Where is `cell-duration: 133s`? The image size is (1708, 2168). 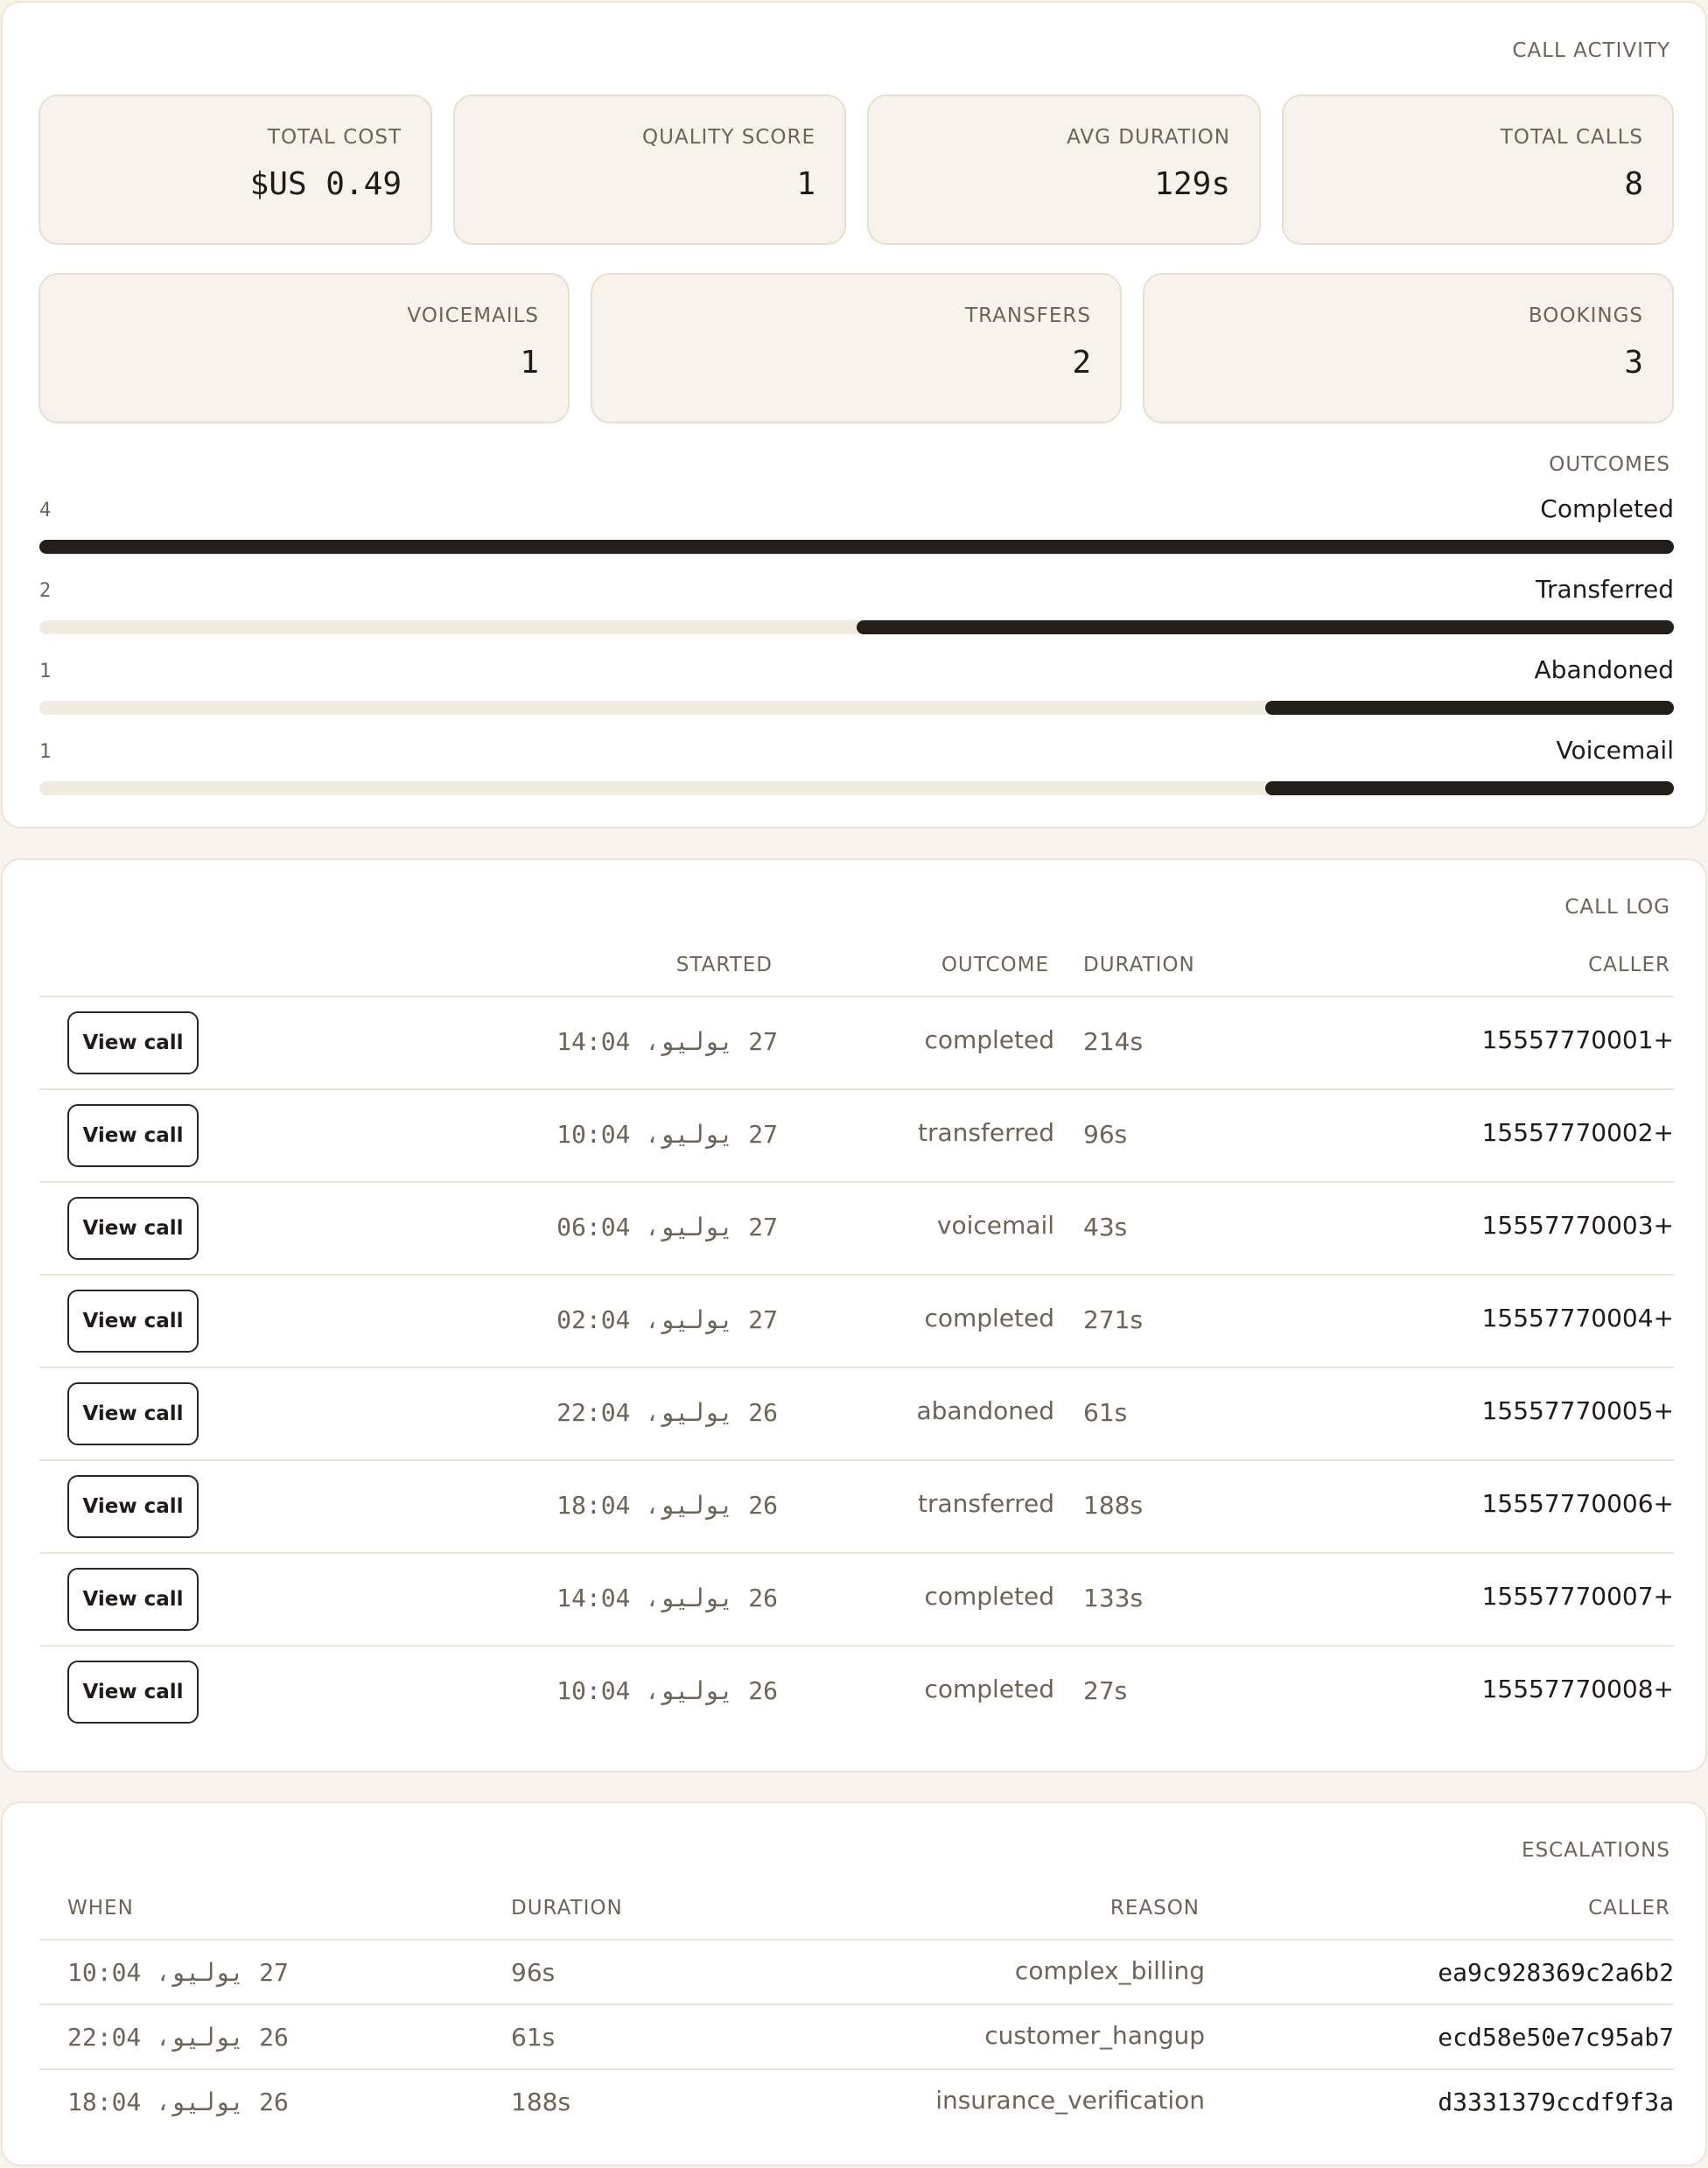
cell-duration: 133s is located at coordinates (1113, 1598).